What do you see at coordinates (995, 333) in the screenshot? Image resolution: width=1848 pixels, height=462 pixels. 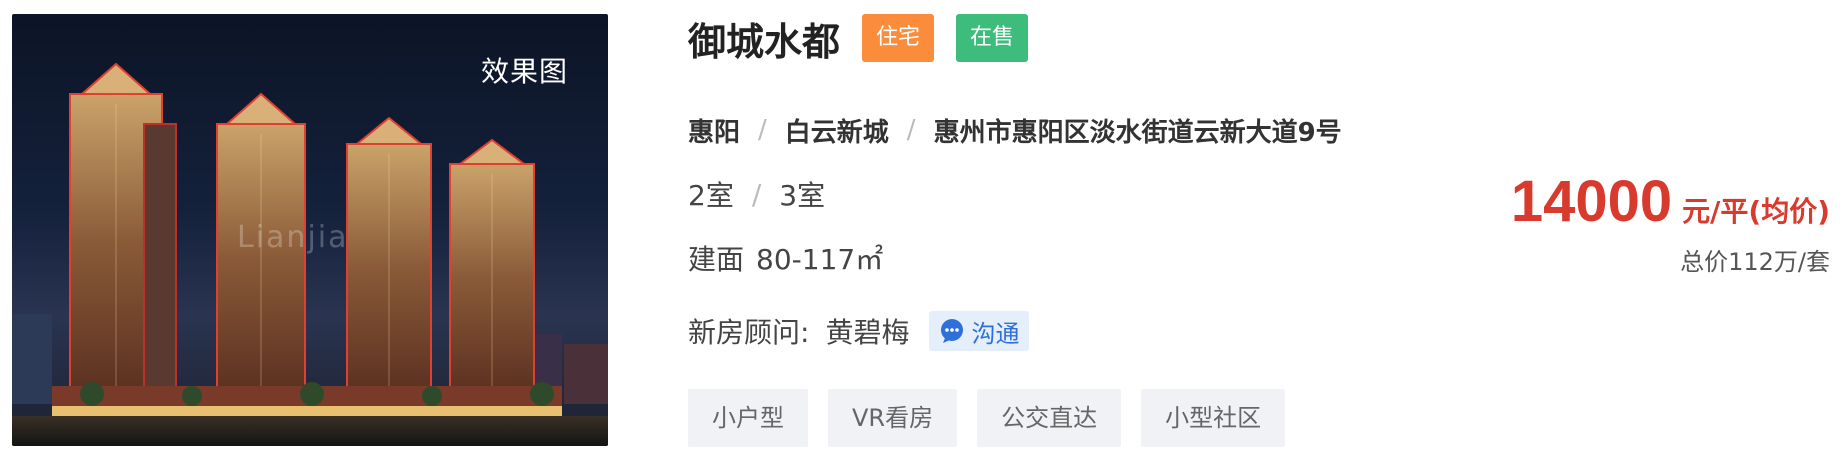 I see `chat-button-label: 沟通` at bounding box center [995, 333].